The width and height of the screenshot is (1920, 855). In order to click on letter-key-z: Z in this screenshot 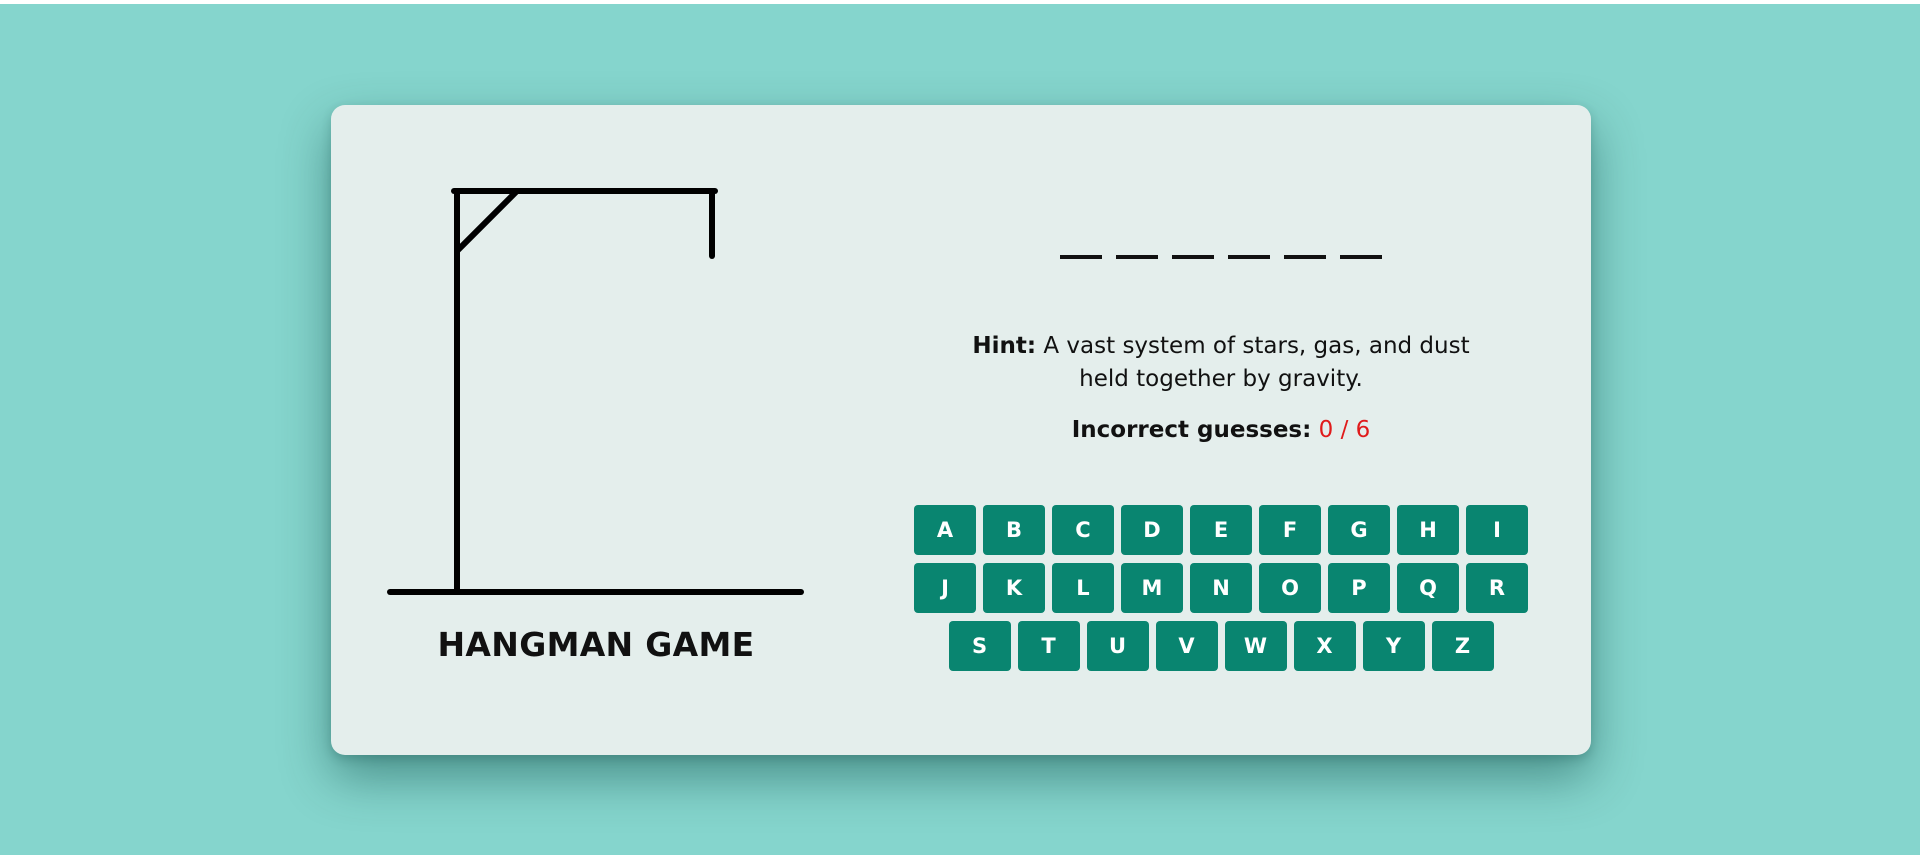, I will do `click(1462, 646)`.